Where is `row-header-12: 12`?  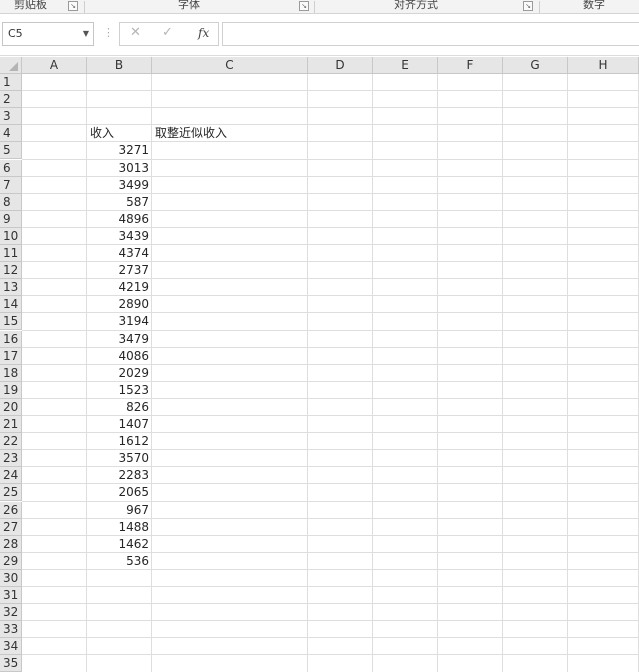 row-header-12: 12 is located at coordinates (11, 271).